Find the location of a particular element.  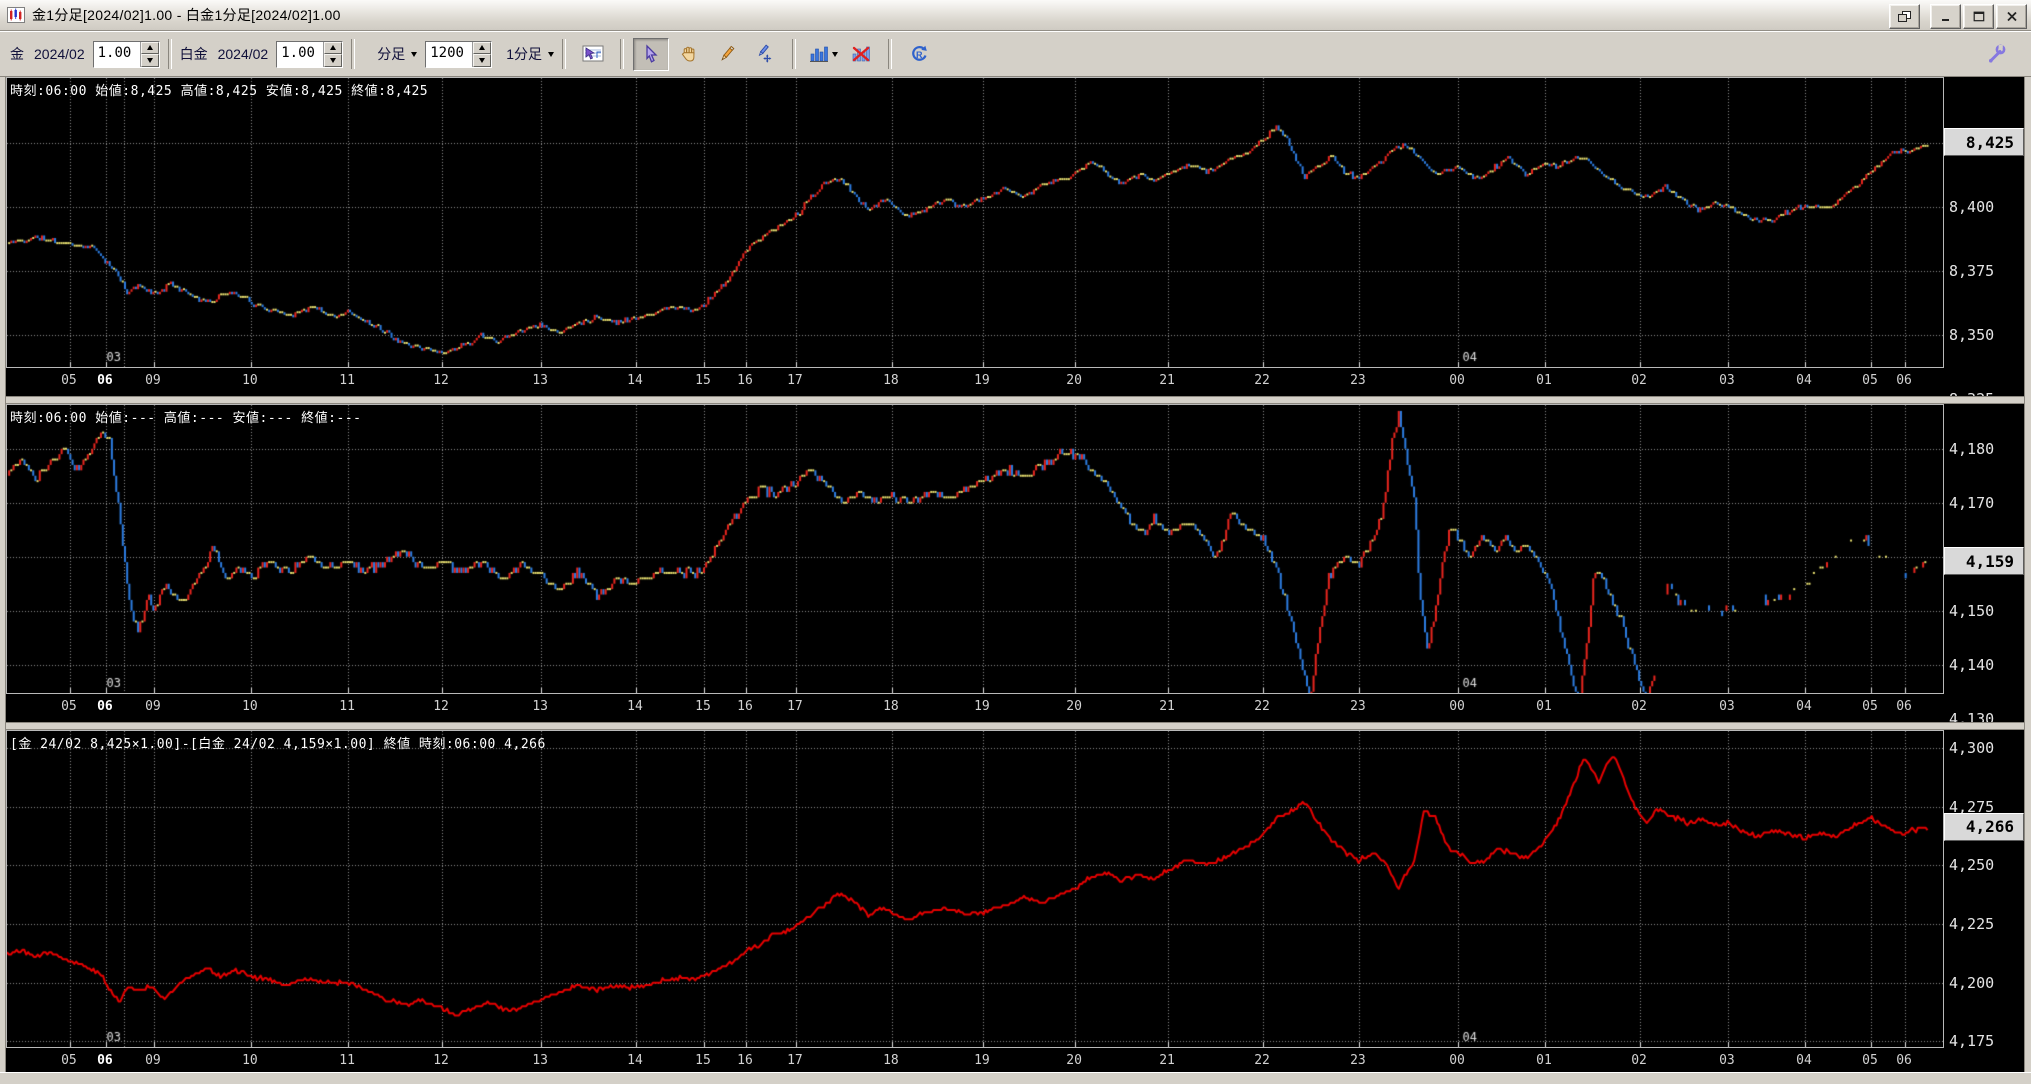

close-icon is located at coordinates (2012, 16).